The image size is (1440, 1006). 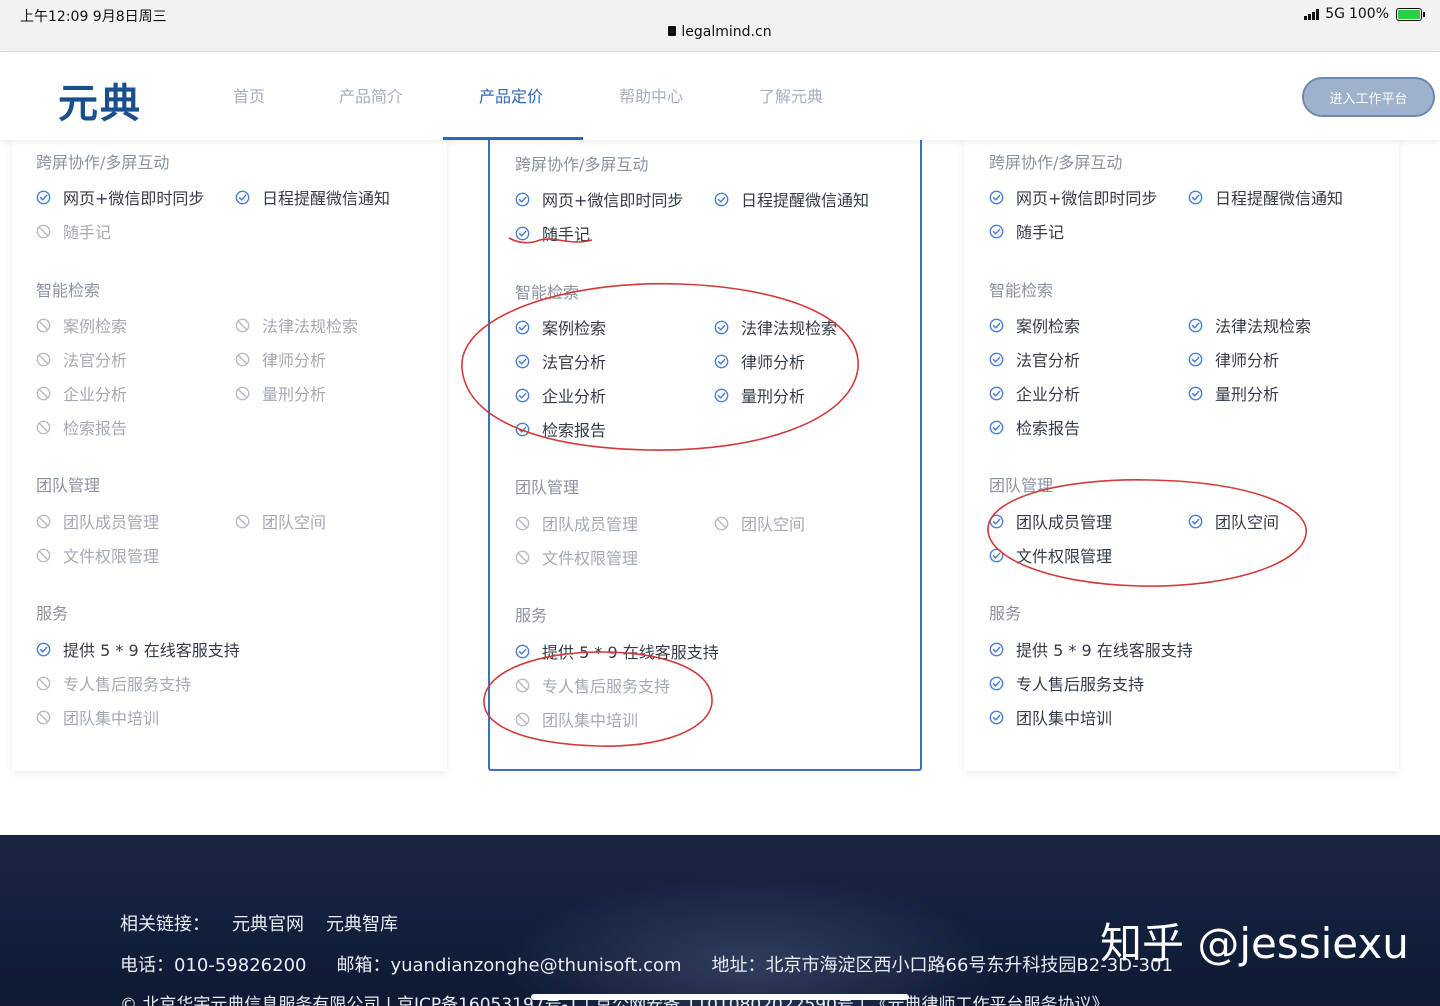 I want to click on feature-item: 案例检索, so click(x=1034, y=325).